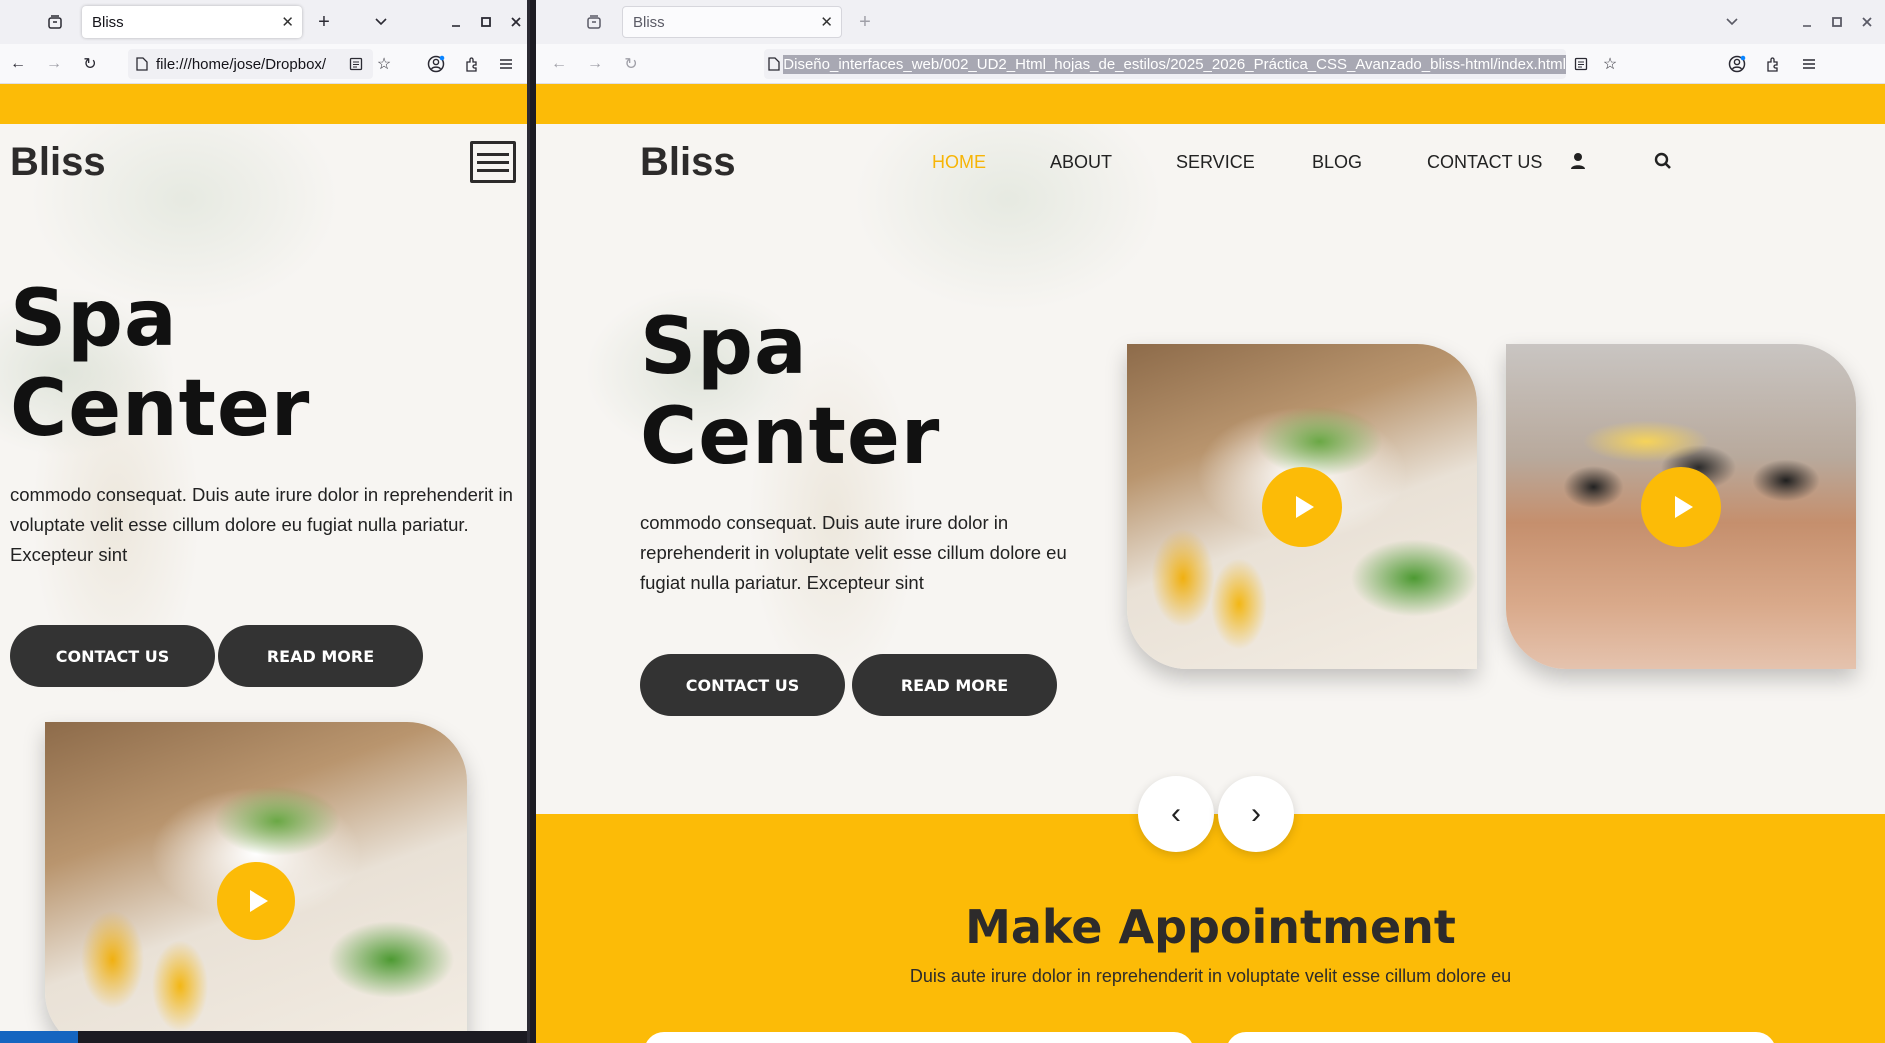 The image size is (1885, 1043). What do you see at coordinates (1081, 162) in the screenshot?
I see `nav-about: ABOUT` at bounding box center [1081, 162].